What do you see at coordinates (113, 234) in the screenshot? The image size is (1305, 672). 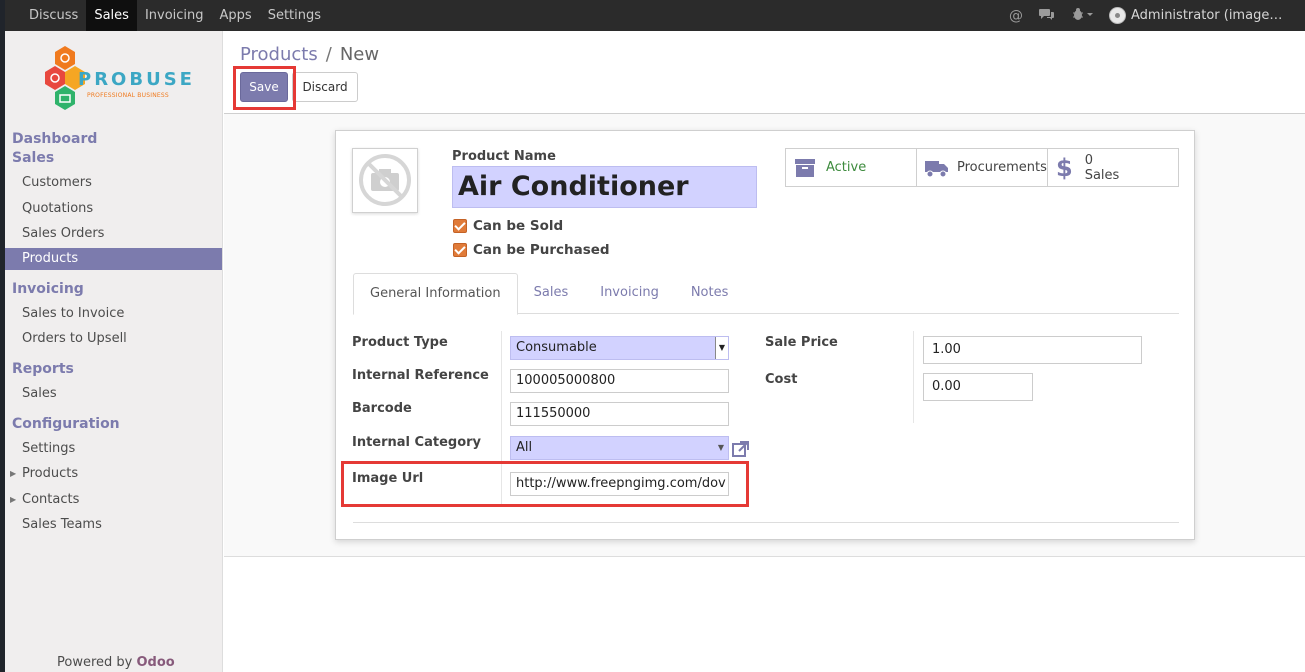 I see `sidebar-item-sales-orders: Sales Orders` at bounding box center [113, 234].